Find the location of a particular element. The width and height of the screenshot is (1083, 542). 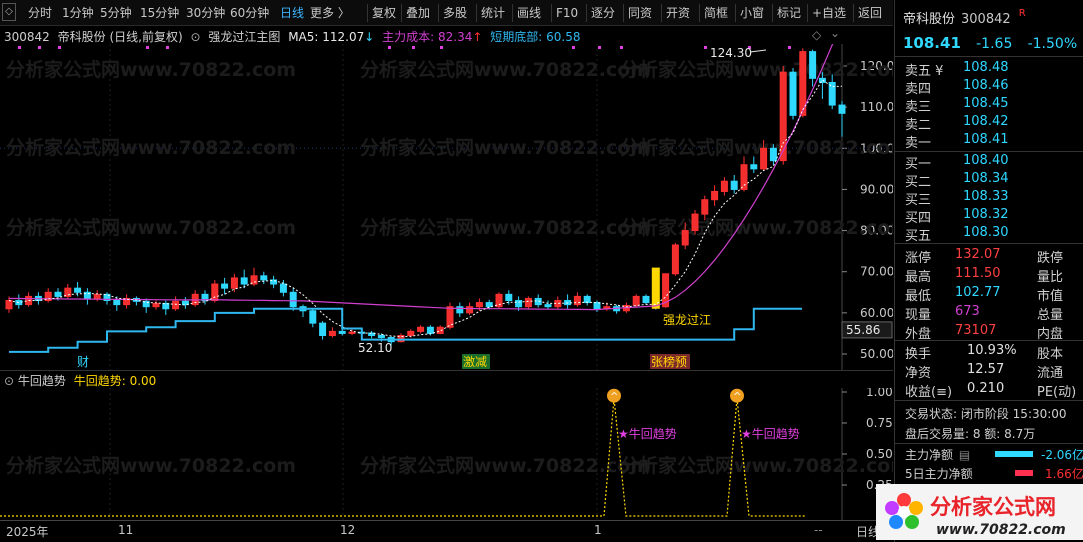

y-tick-label: 110.0 is located at coordinates (876, 107).